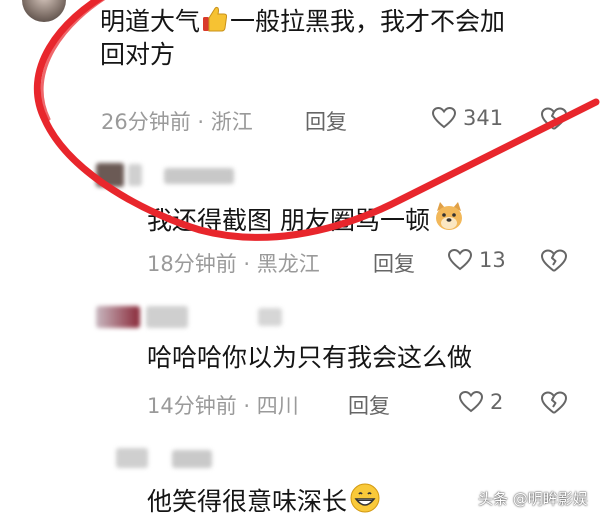 The image size is (600, 523). What do you see at coordinates (449, 216) in the screenshot?
I see `doge-face-icon` at bounding box center [449, 216].